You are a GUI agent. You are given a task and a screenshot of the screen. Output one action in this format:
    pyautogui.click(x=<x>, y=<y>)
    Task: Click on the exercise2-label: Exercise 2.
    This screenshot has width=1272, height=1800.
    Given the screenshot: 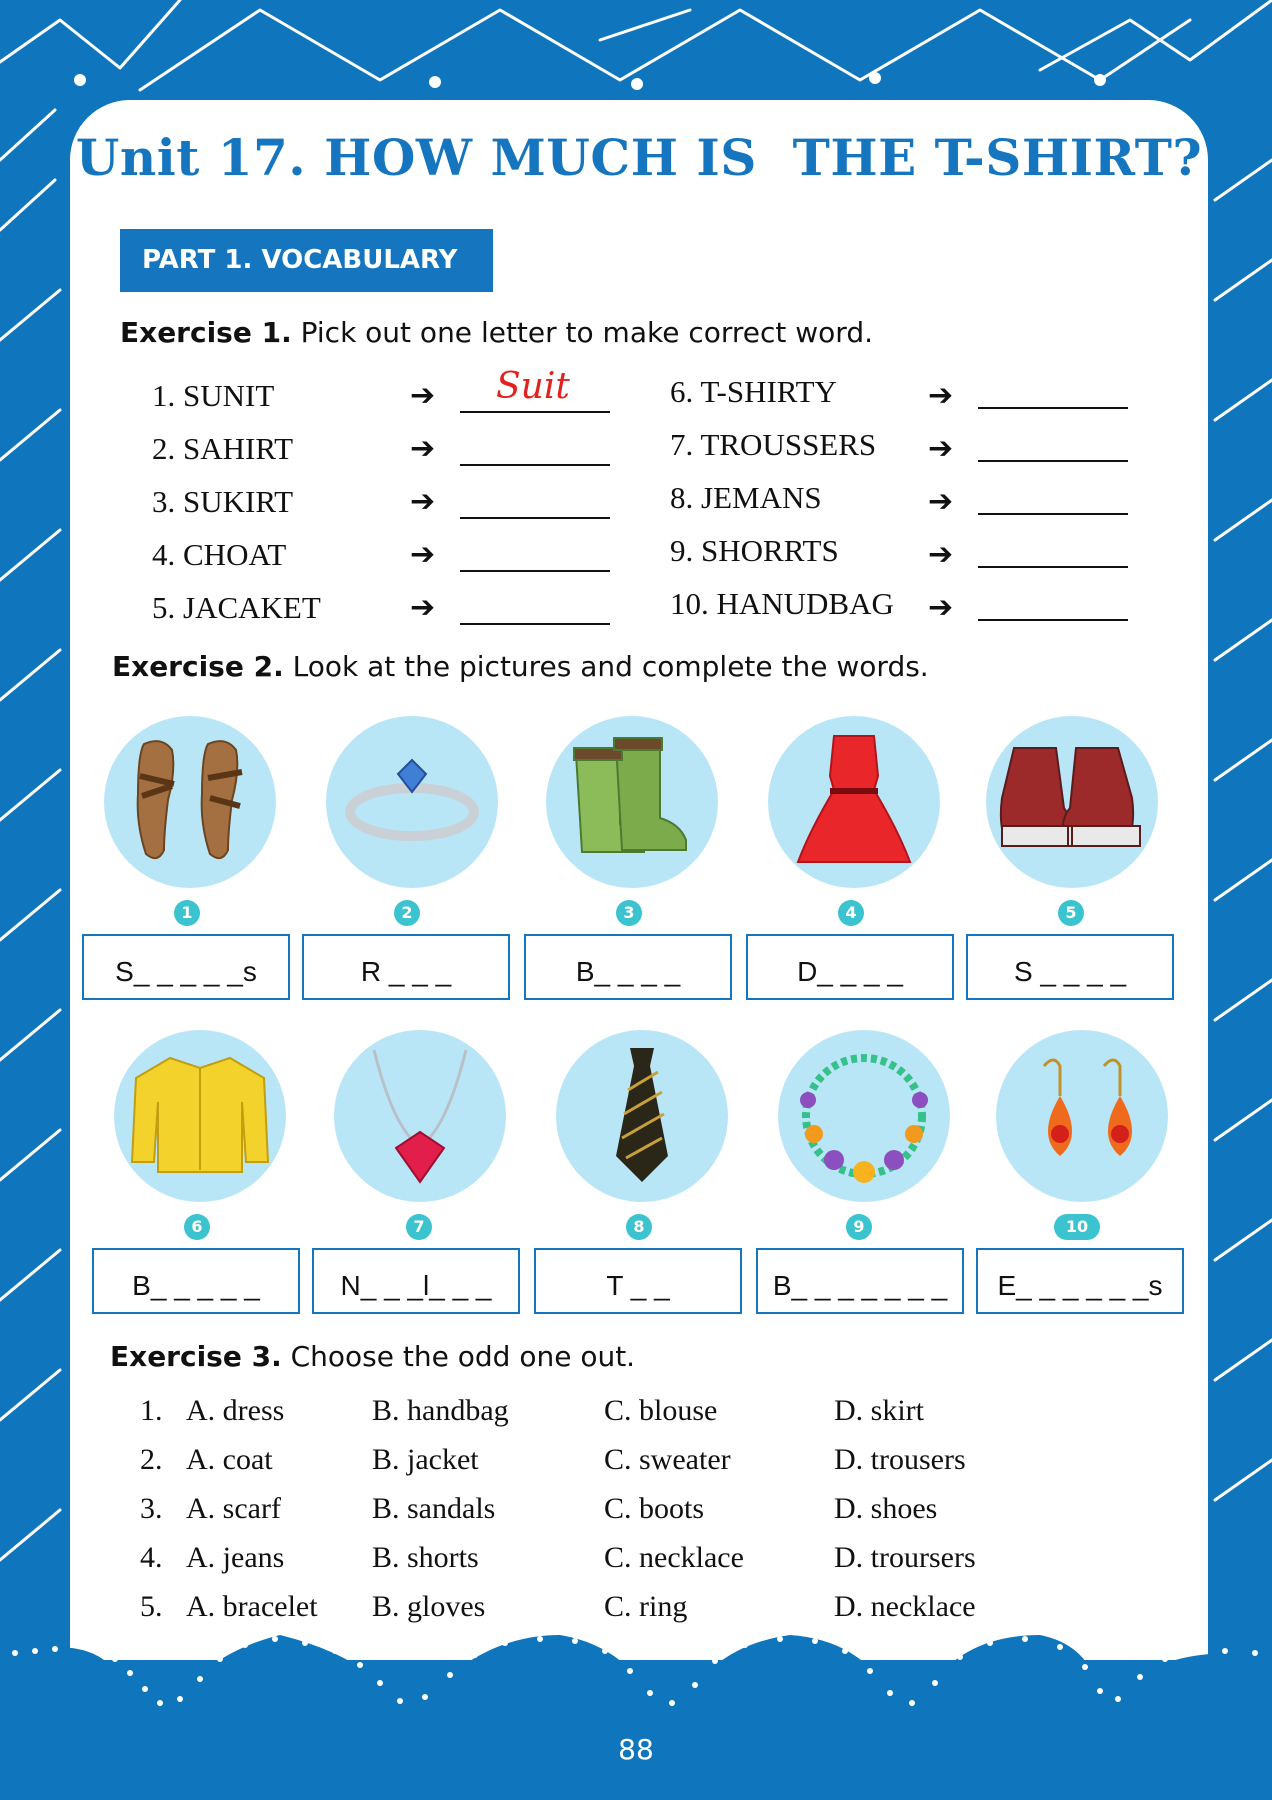 What is the action you would take?
    pyautogui.click(x=198, y=666)
    